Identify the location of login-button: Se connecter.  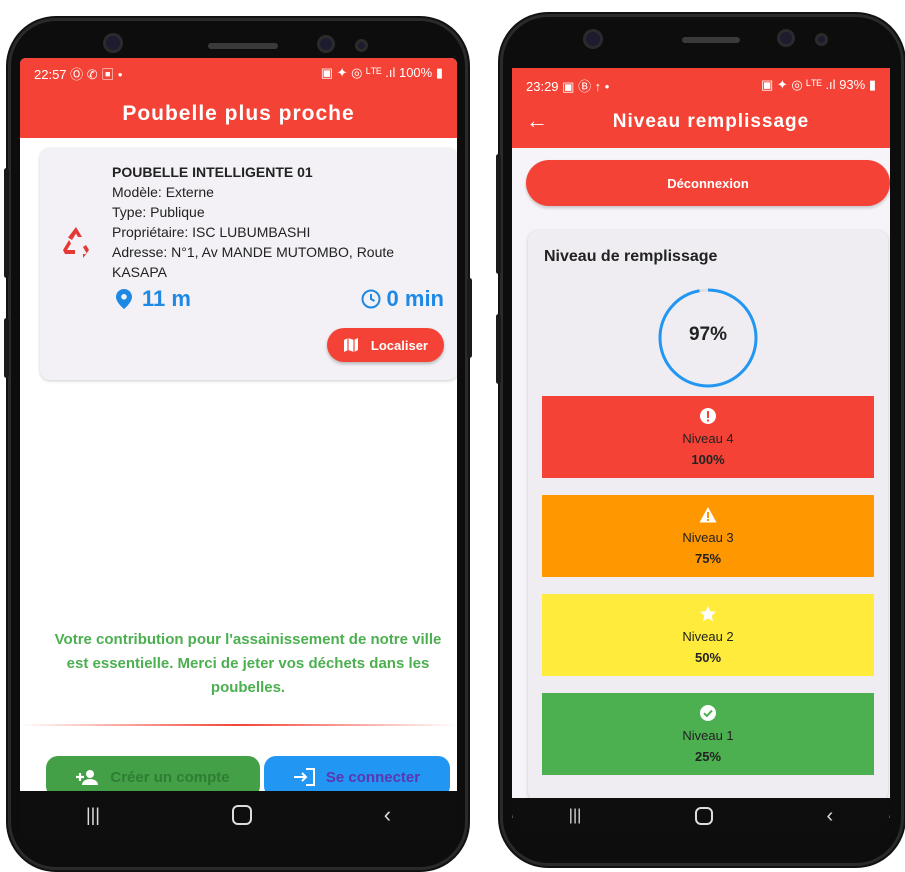
(357, 773).